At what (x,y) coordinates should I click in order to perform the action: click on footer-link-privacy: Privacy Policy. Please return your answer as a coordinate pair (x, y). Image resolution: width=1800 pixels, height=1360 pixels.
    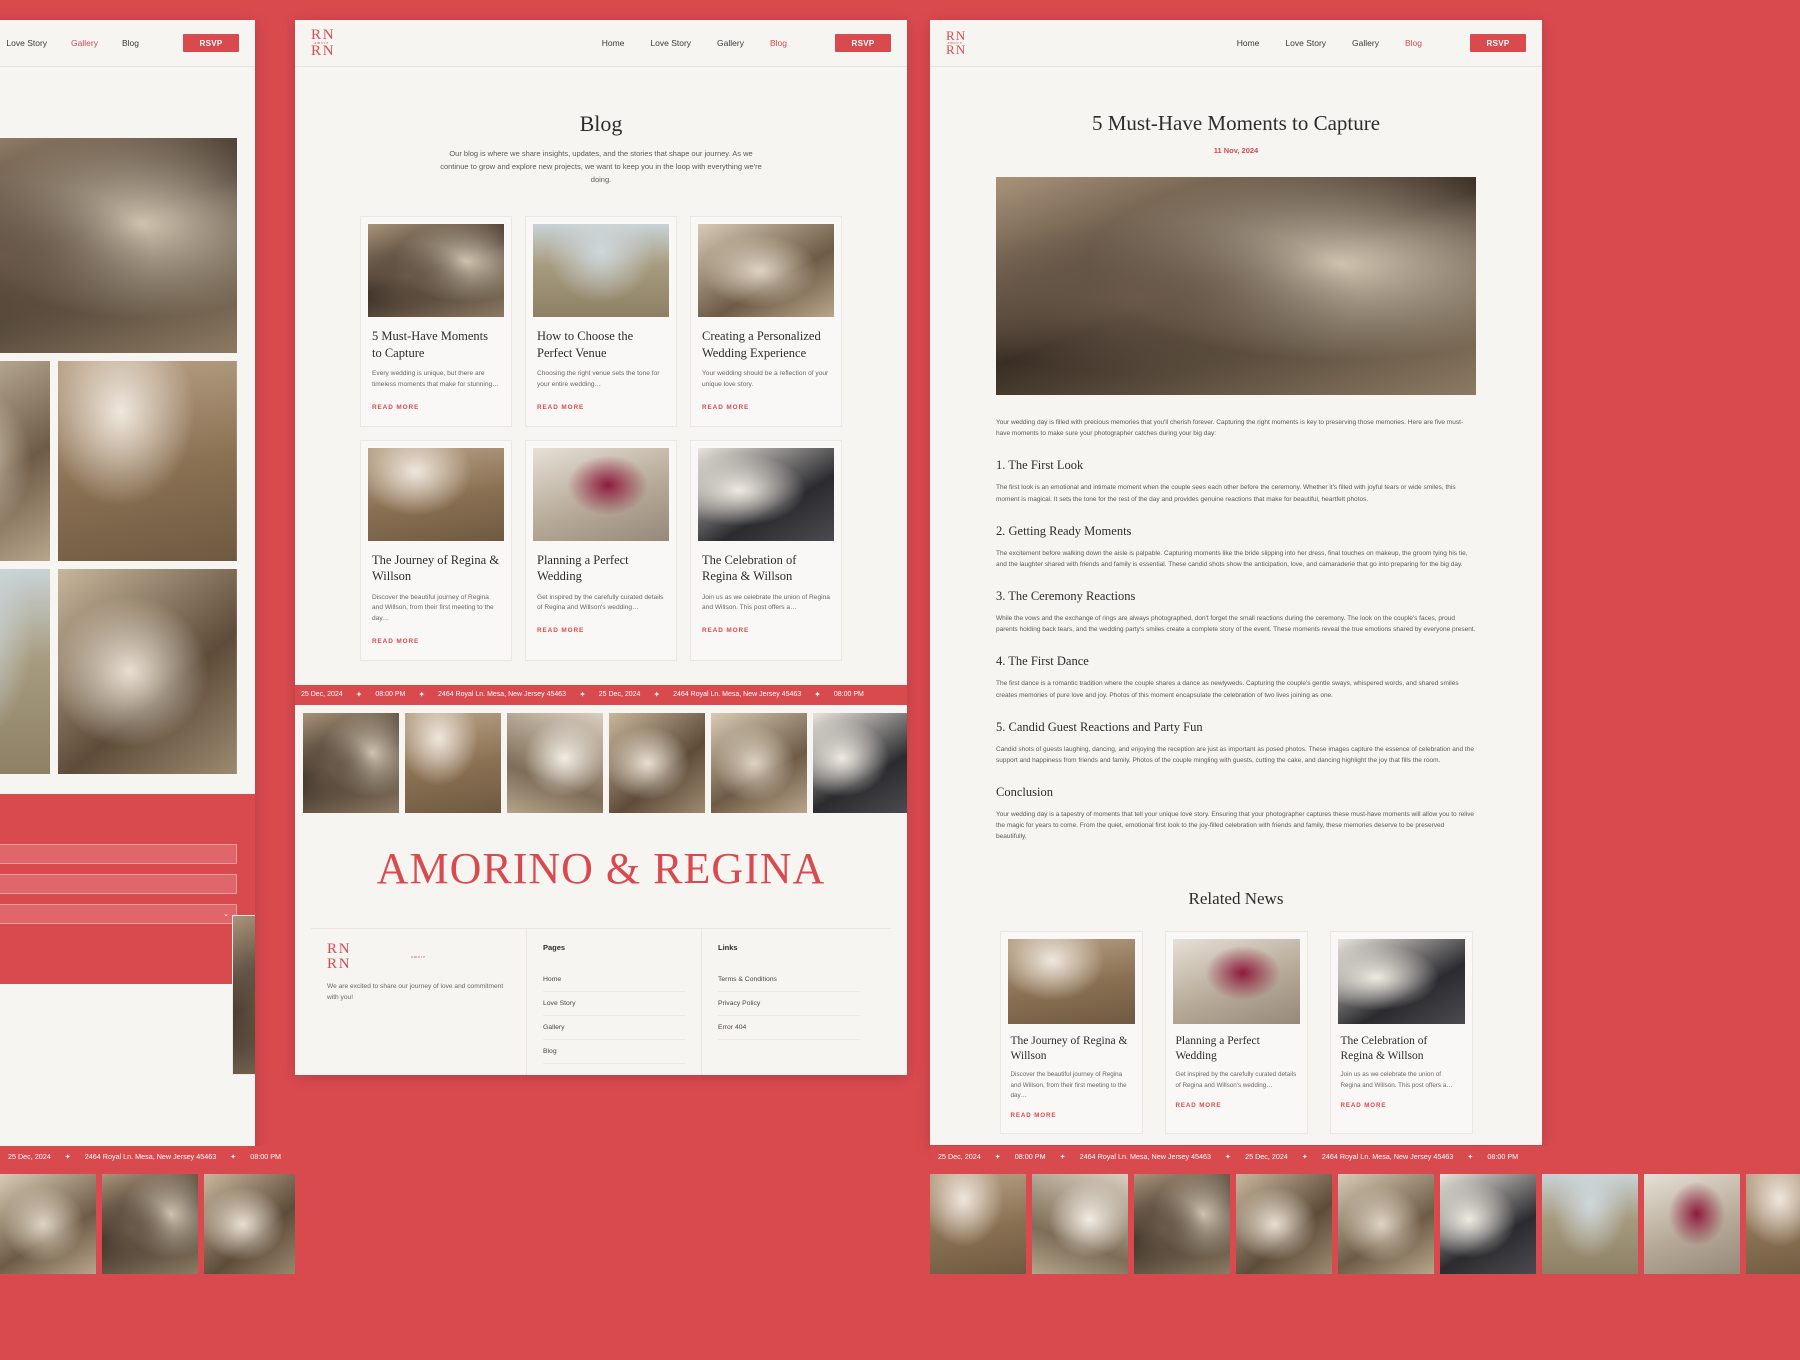
    Looking at the image, I should click on (789, 1004).